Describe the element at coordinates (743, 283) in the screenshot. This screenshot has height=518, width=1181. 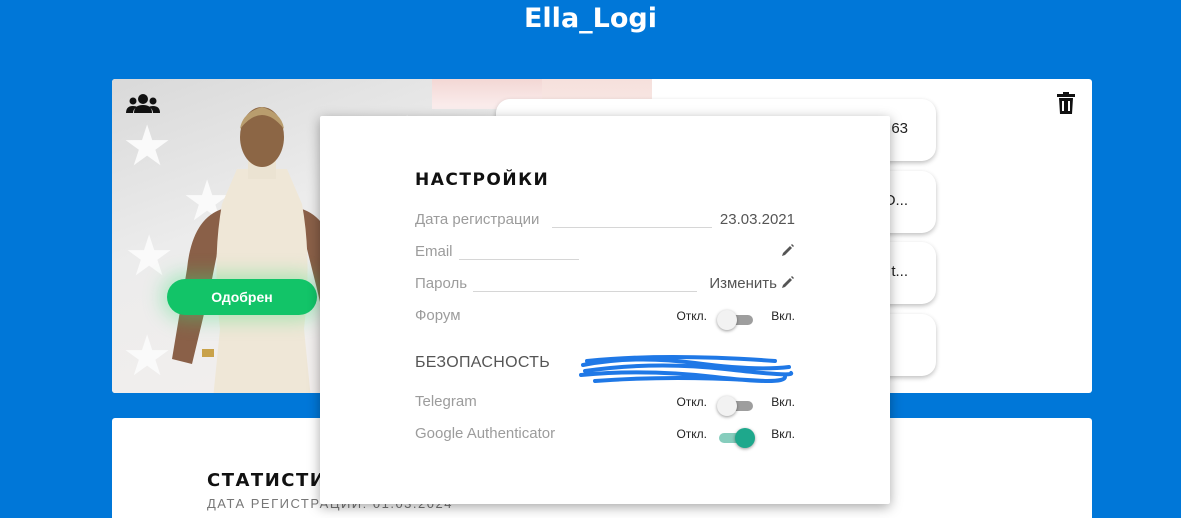
I see `change-password-link: Изменить` at that location.